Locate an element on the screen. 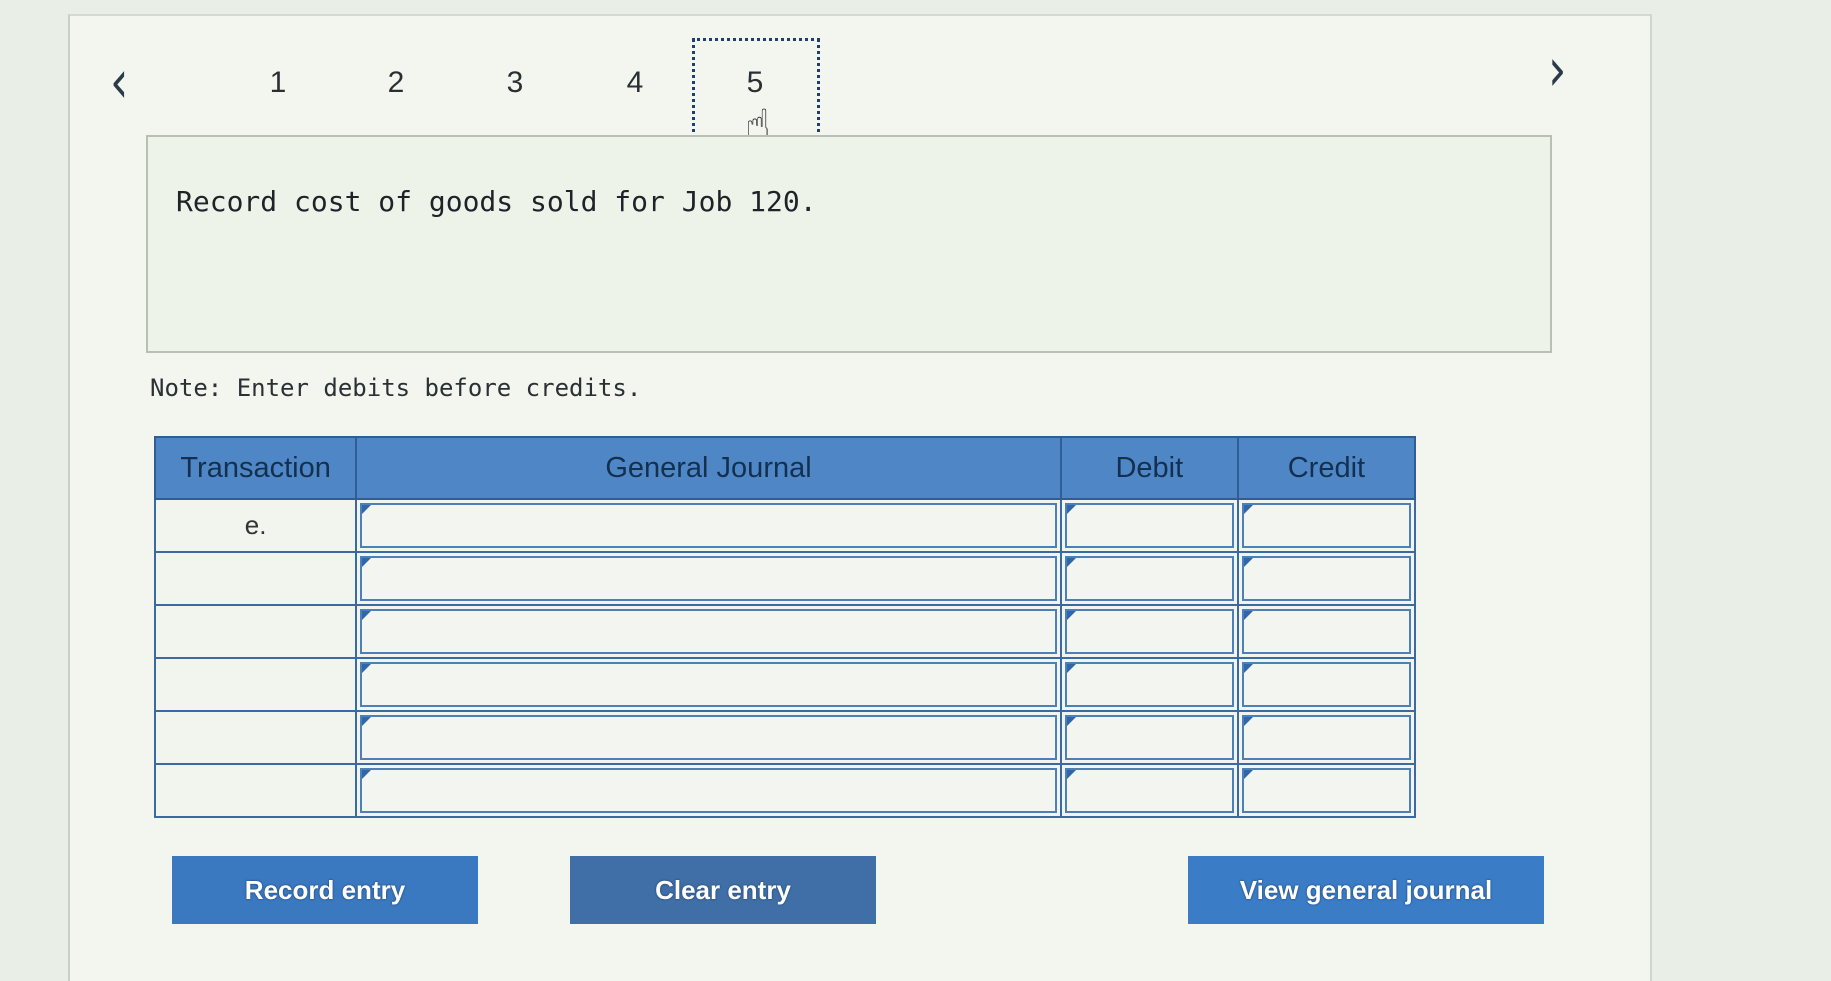 This screenshot has height=981, width=1831. header-credit: Credit is located at coordinates (1326, 468).